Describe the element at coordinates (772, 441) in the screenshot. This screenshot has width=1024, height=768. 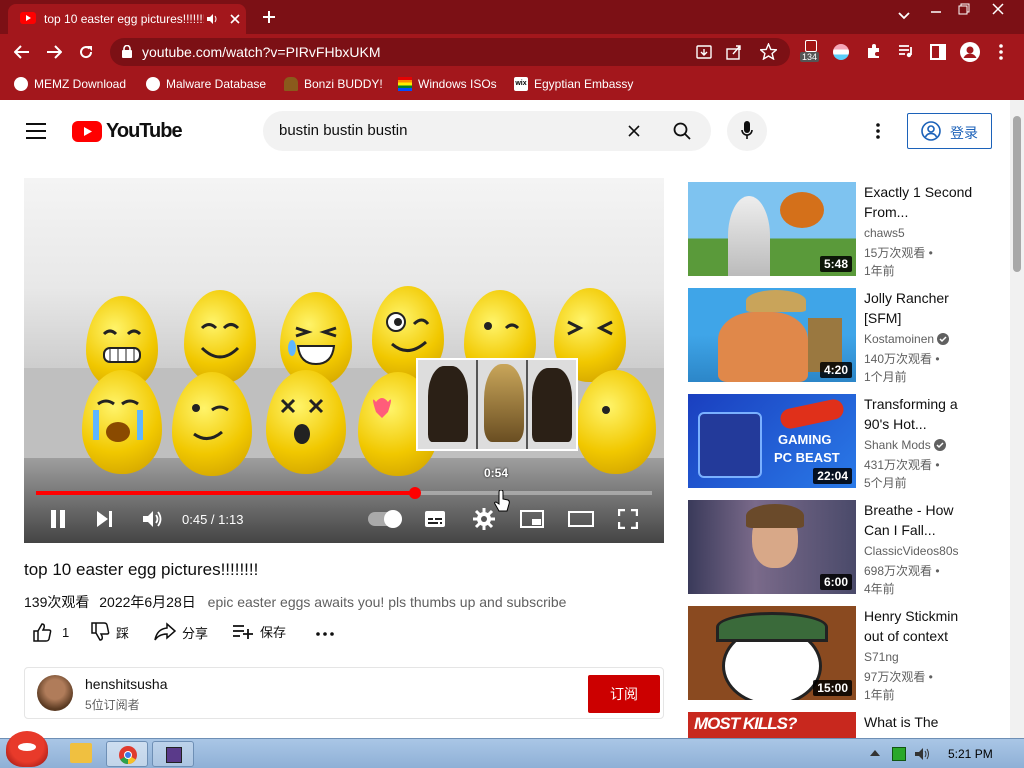
I see `video-thumbnail: GAMING PC BEAST 22:04` at that location.